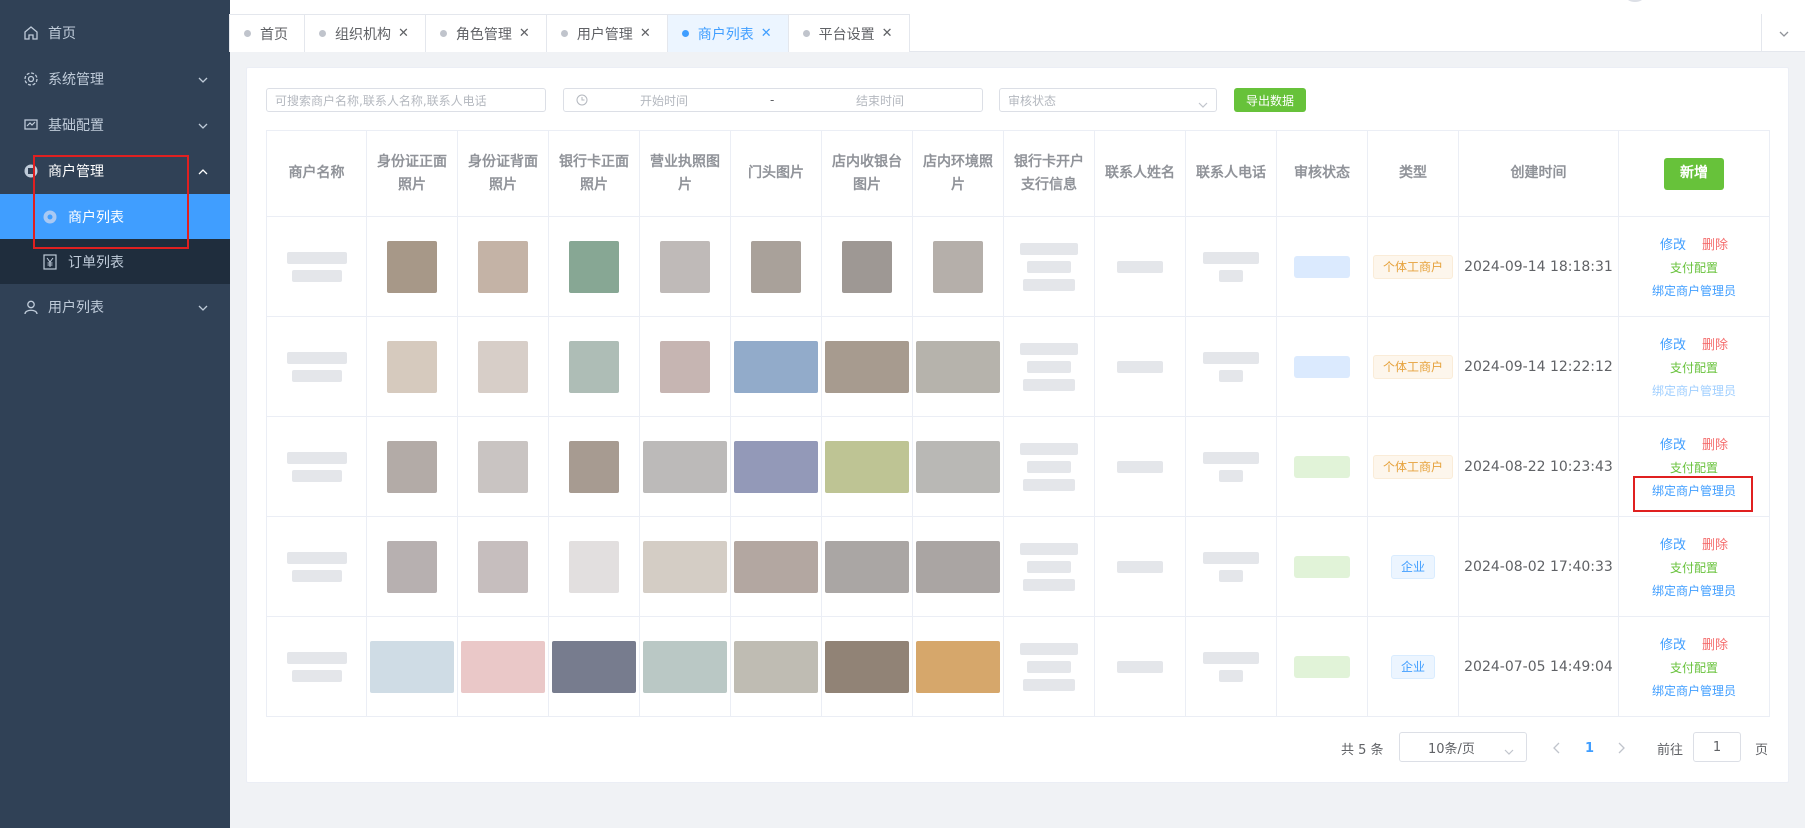 The image size is (1805, 828). Describe the element at coordinates (1270, 100) in the screenshot. I see `export-button: 导出数据` at that location.